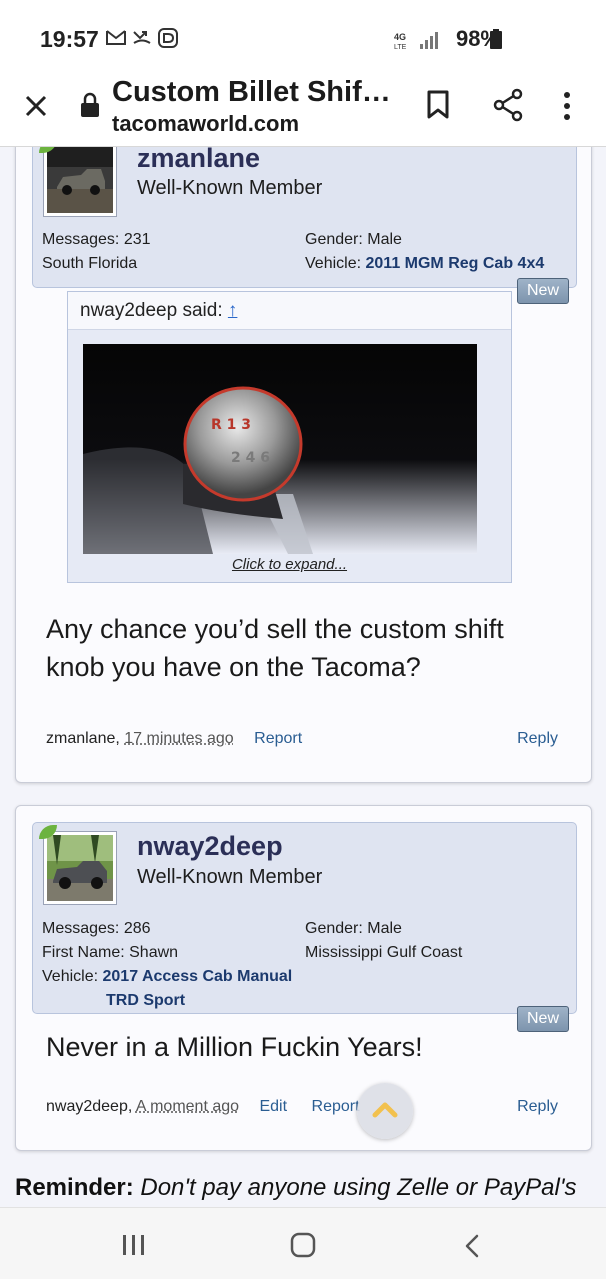 The height and width of the screenshot is (1279, 606). I want to click on missed-call-icon, so click(142, 37).